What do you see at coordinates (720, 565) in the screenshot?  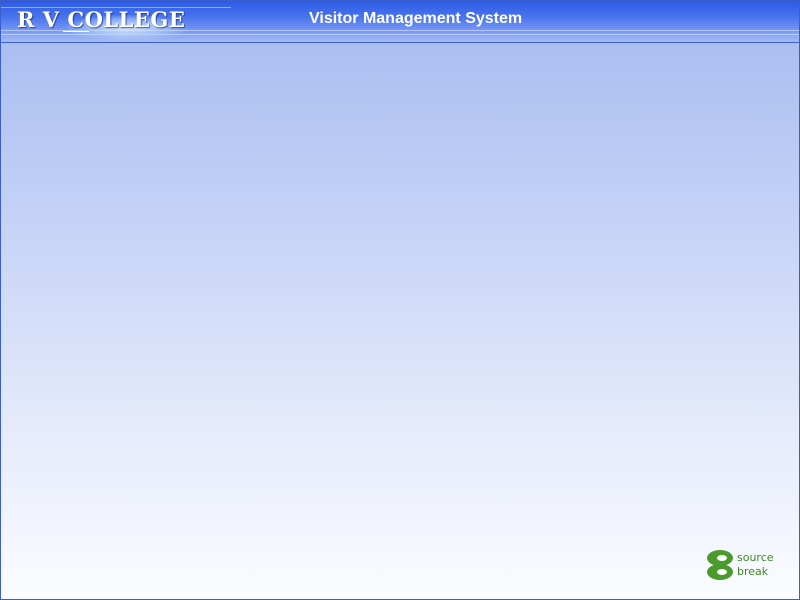 I see `sourcebreak-logo-icon` at bounding box center [720, 565].